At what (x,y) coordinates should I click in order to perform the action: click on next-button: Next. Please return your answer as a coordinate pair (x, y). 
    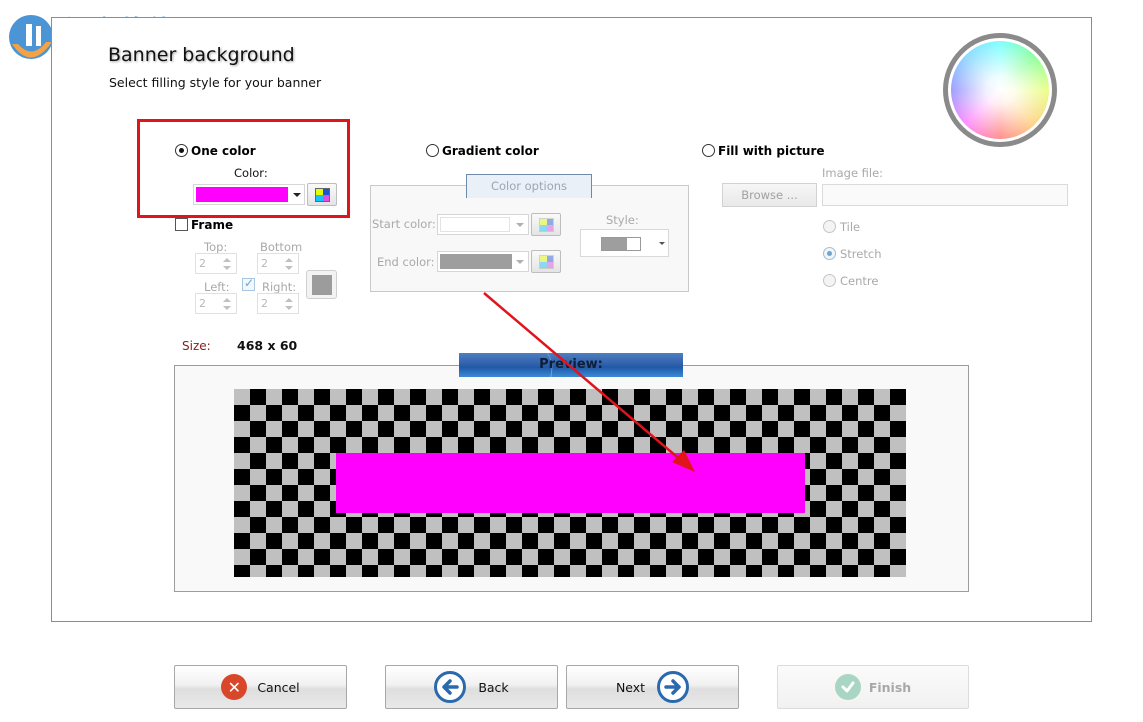
    Looking at the image, I should click on (652, 687).